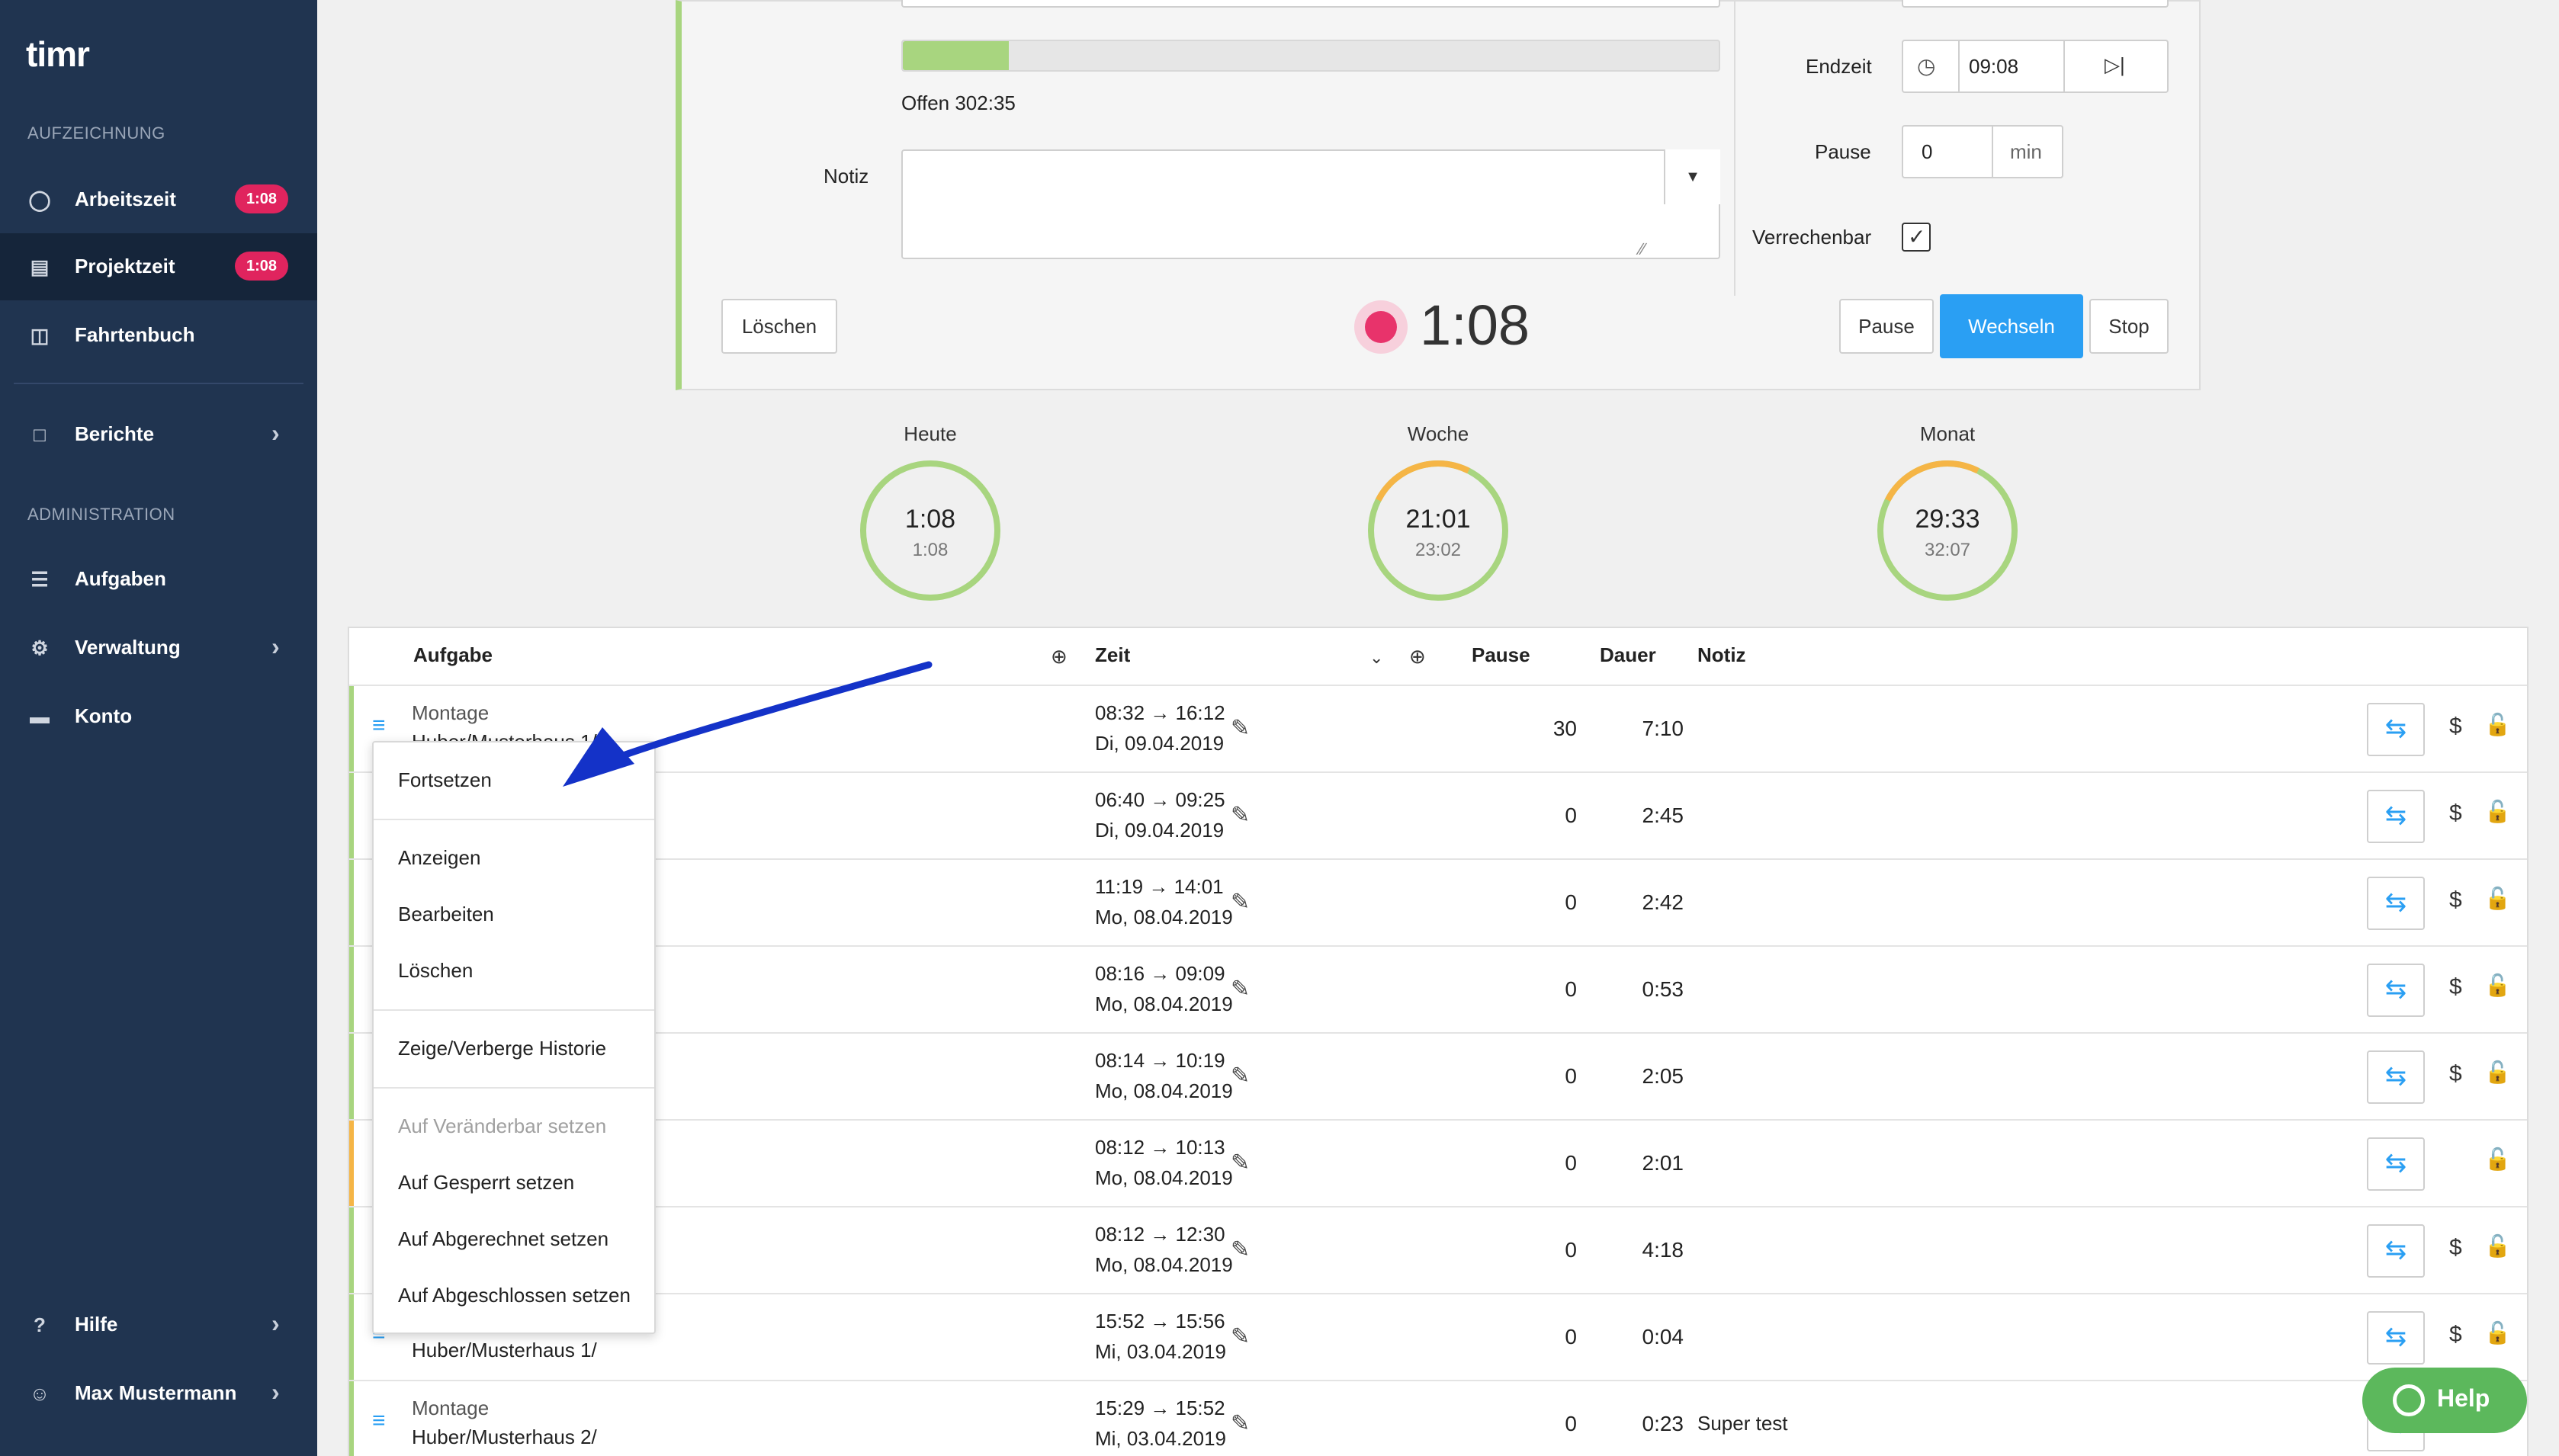 The image size is (2559, 1456). What do you see at coordinates (2464, 1398) in the screenshot?
I see `help-button-label: Help` at bounding box center [2464, 1398].